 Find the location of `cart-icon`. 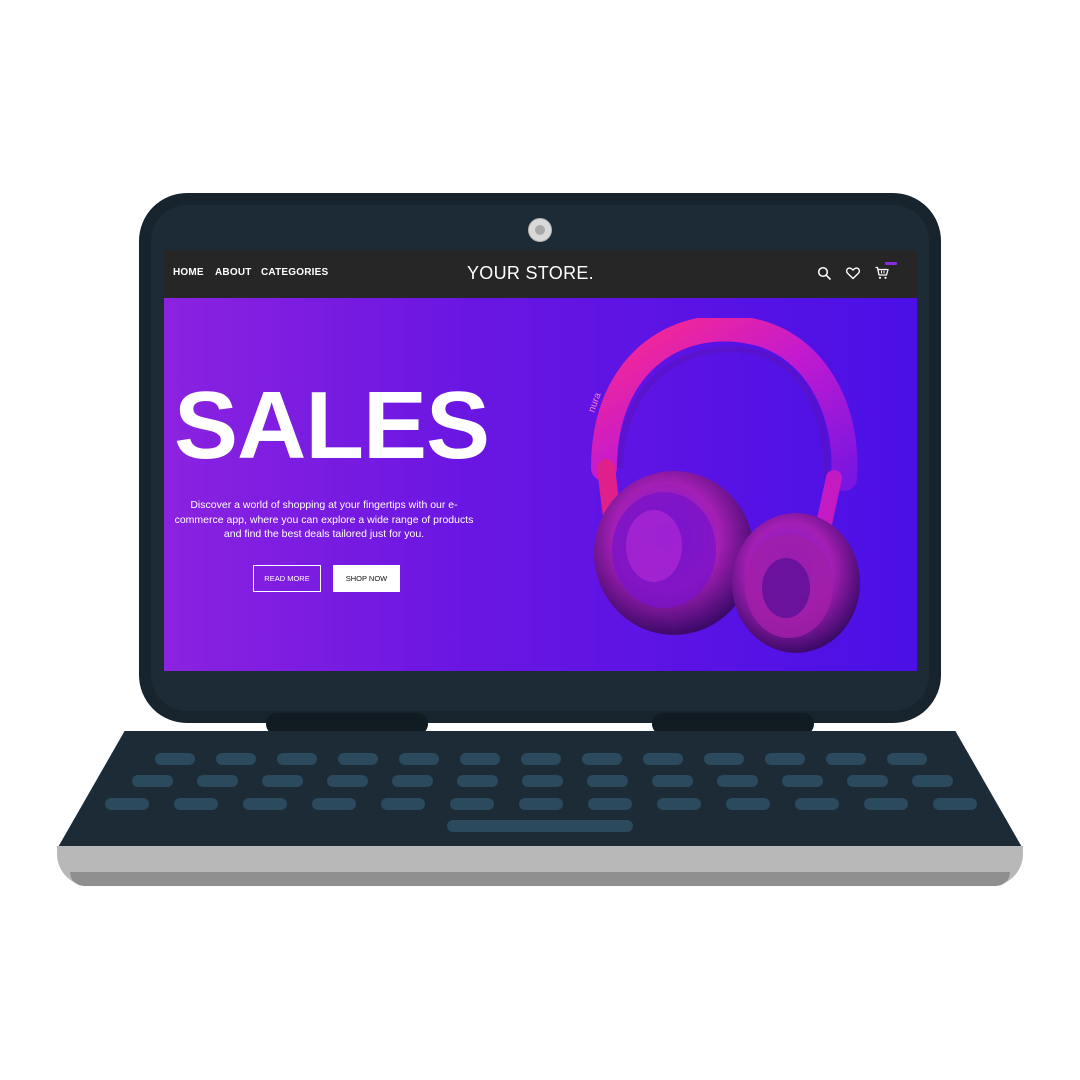

cart-icon is located at coordinates (882, 273).